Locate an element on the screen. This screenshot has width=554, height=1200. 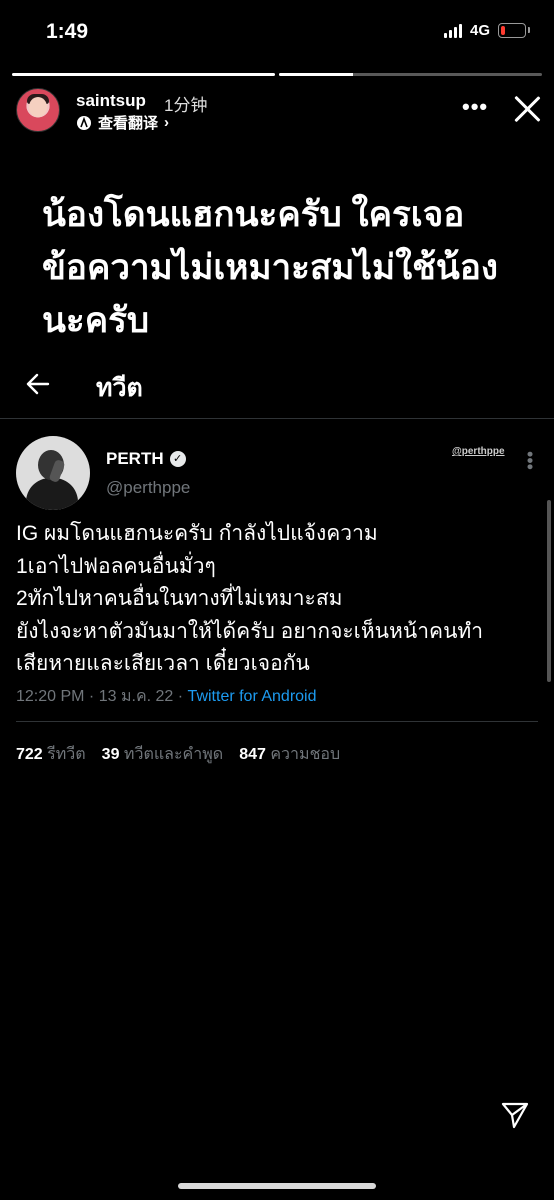
battery-icon is located at coordinates (514, 30).